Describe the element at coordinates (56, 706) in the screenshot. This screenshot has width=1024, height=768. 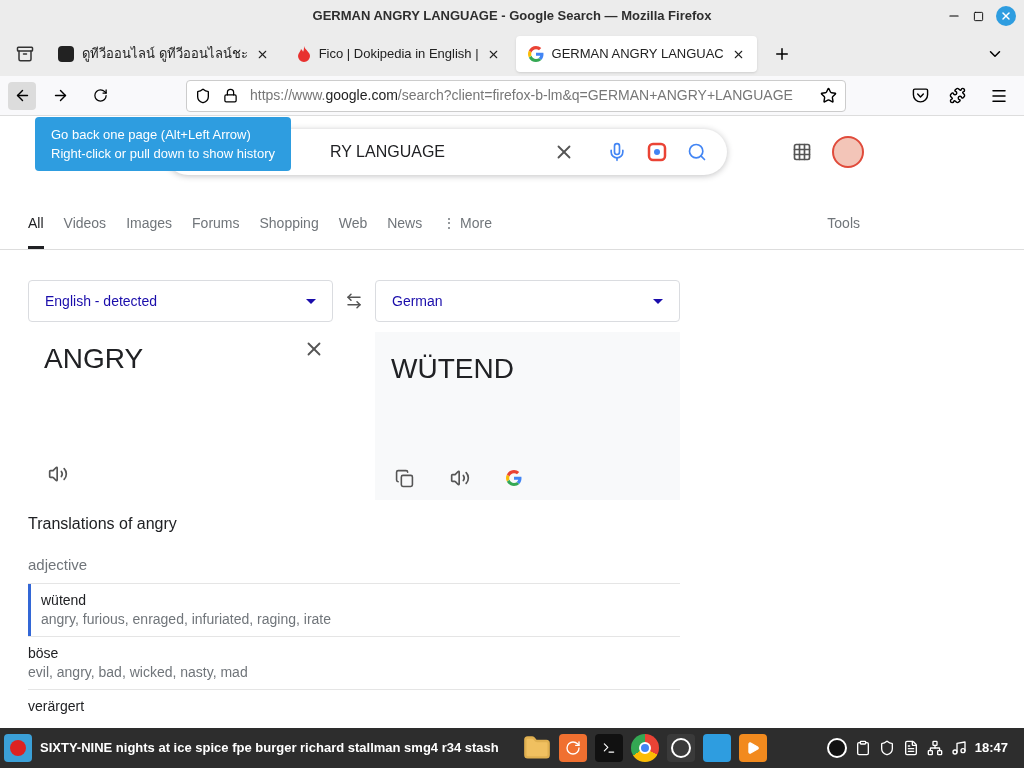
I see `translation-word: verärgert` at that location.